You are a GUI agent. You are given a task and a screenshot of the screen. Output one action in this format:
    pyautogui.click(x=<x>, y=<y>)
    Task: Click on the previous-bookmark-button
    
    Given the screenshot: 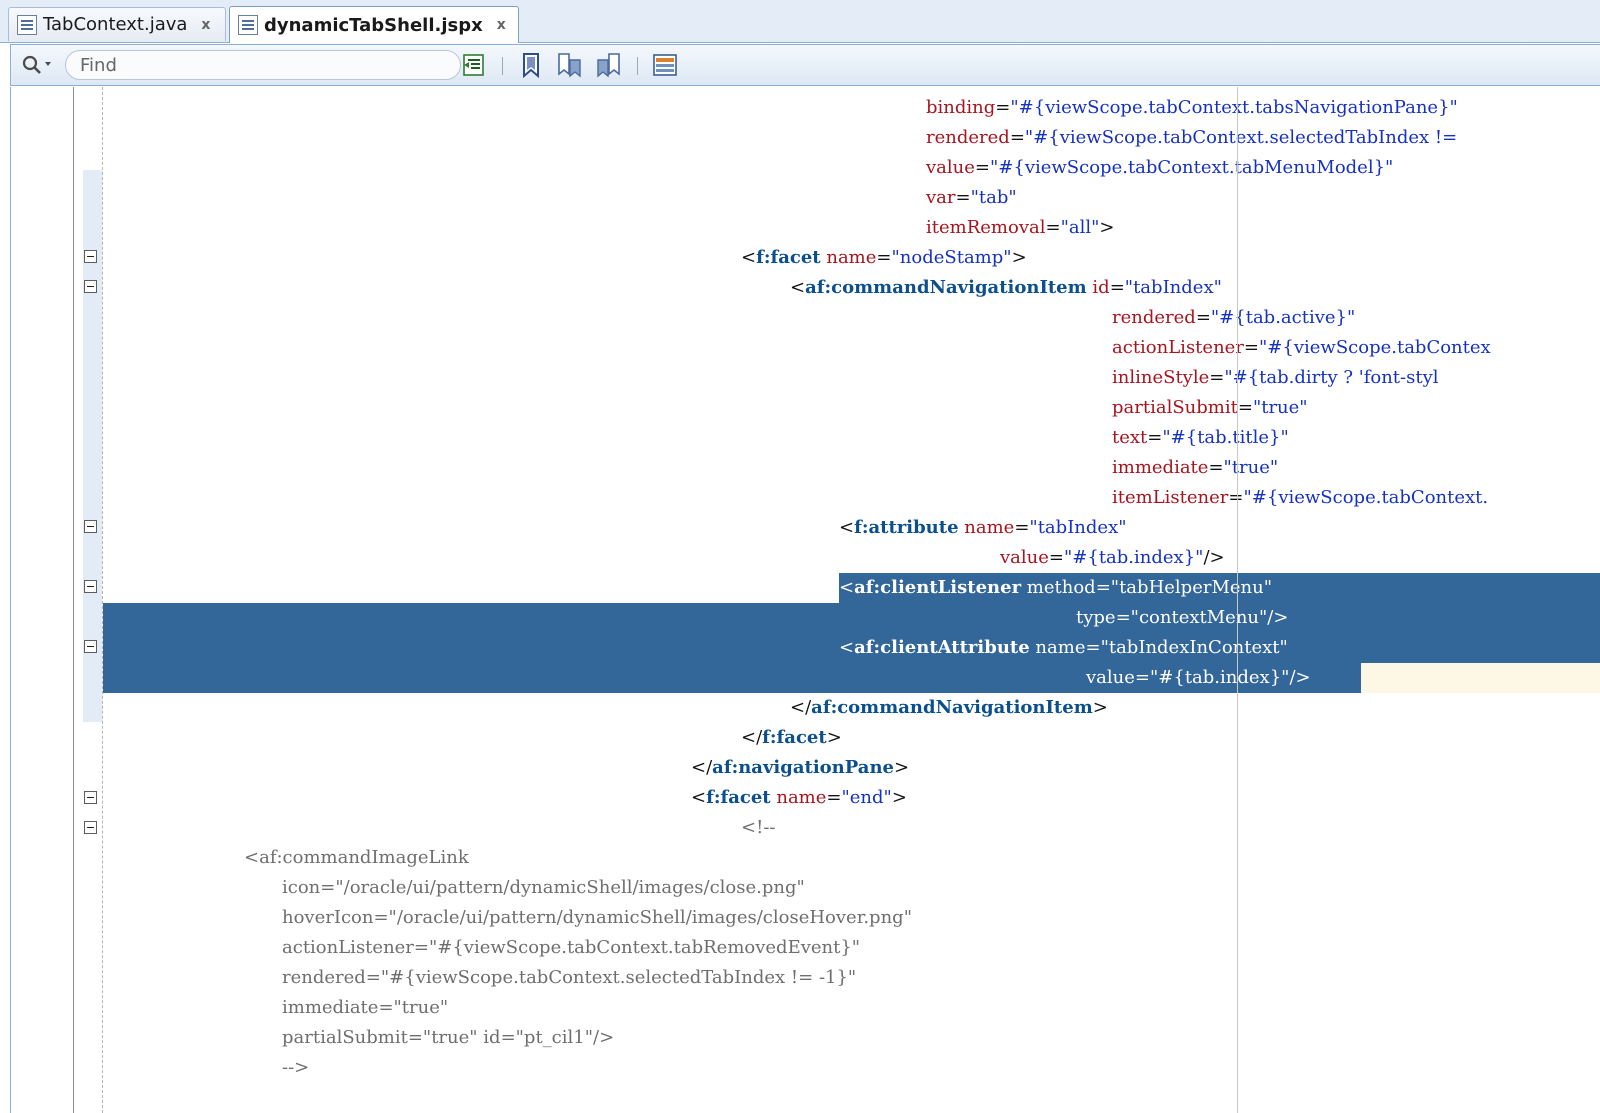 What is the action you would take?
    pyautogui.click(x=569, y=65)
    